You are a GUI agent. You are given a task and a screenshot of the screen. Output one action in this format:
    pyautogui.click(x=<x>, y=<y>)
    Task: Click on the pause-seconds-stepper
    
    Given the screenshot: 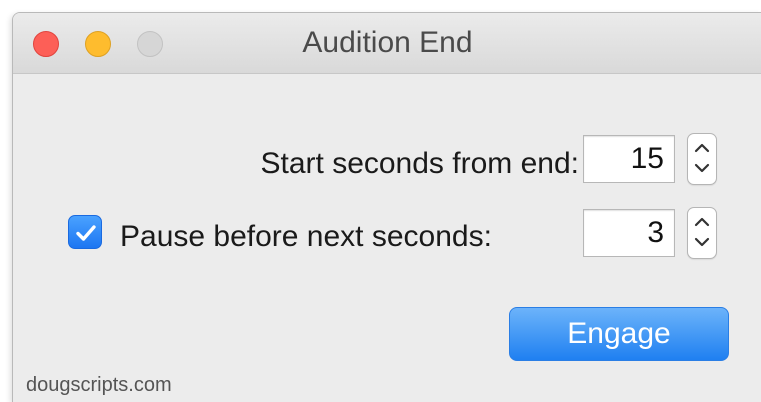 What is the action you would take?
    pyautogui.click(x=702, y=233)
    